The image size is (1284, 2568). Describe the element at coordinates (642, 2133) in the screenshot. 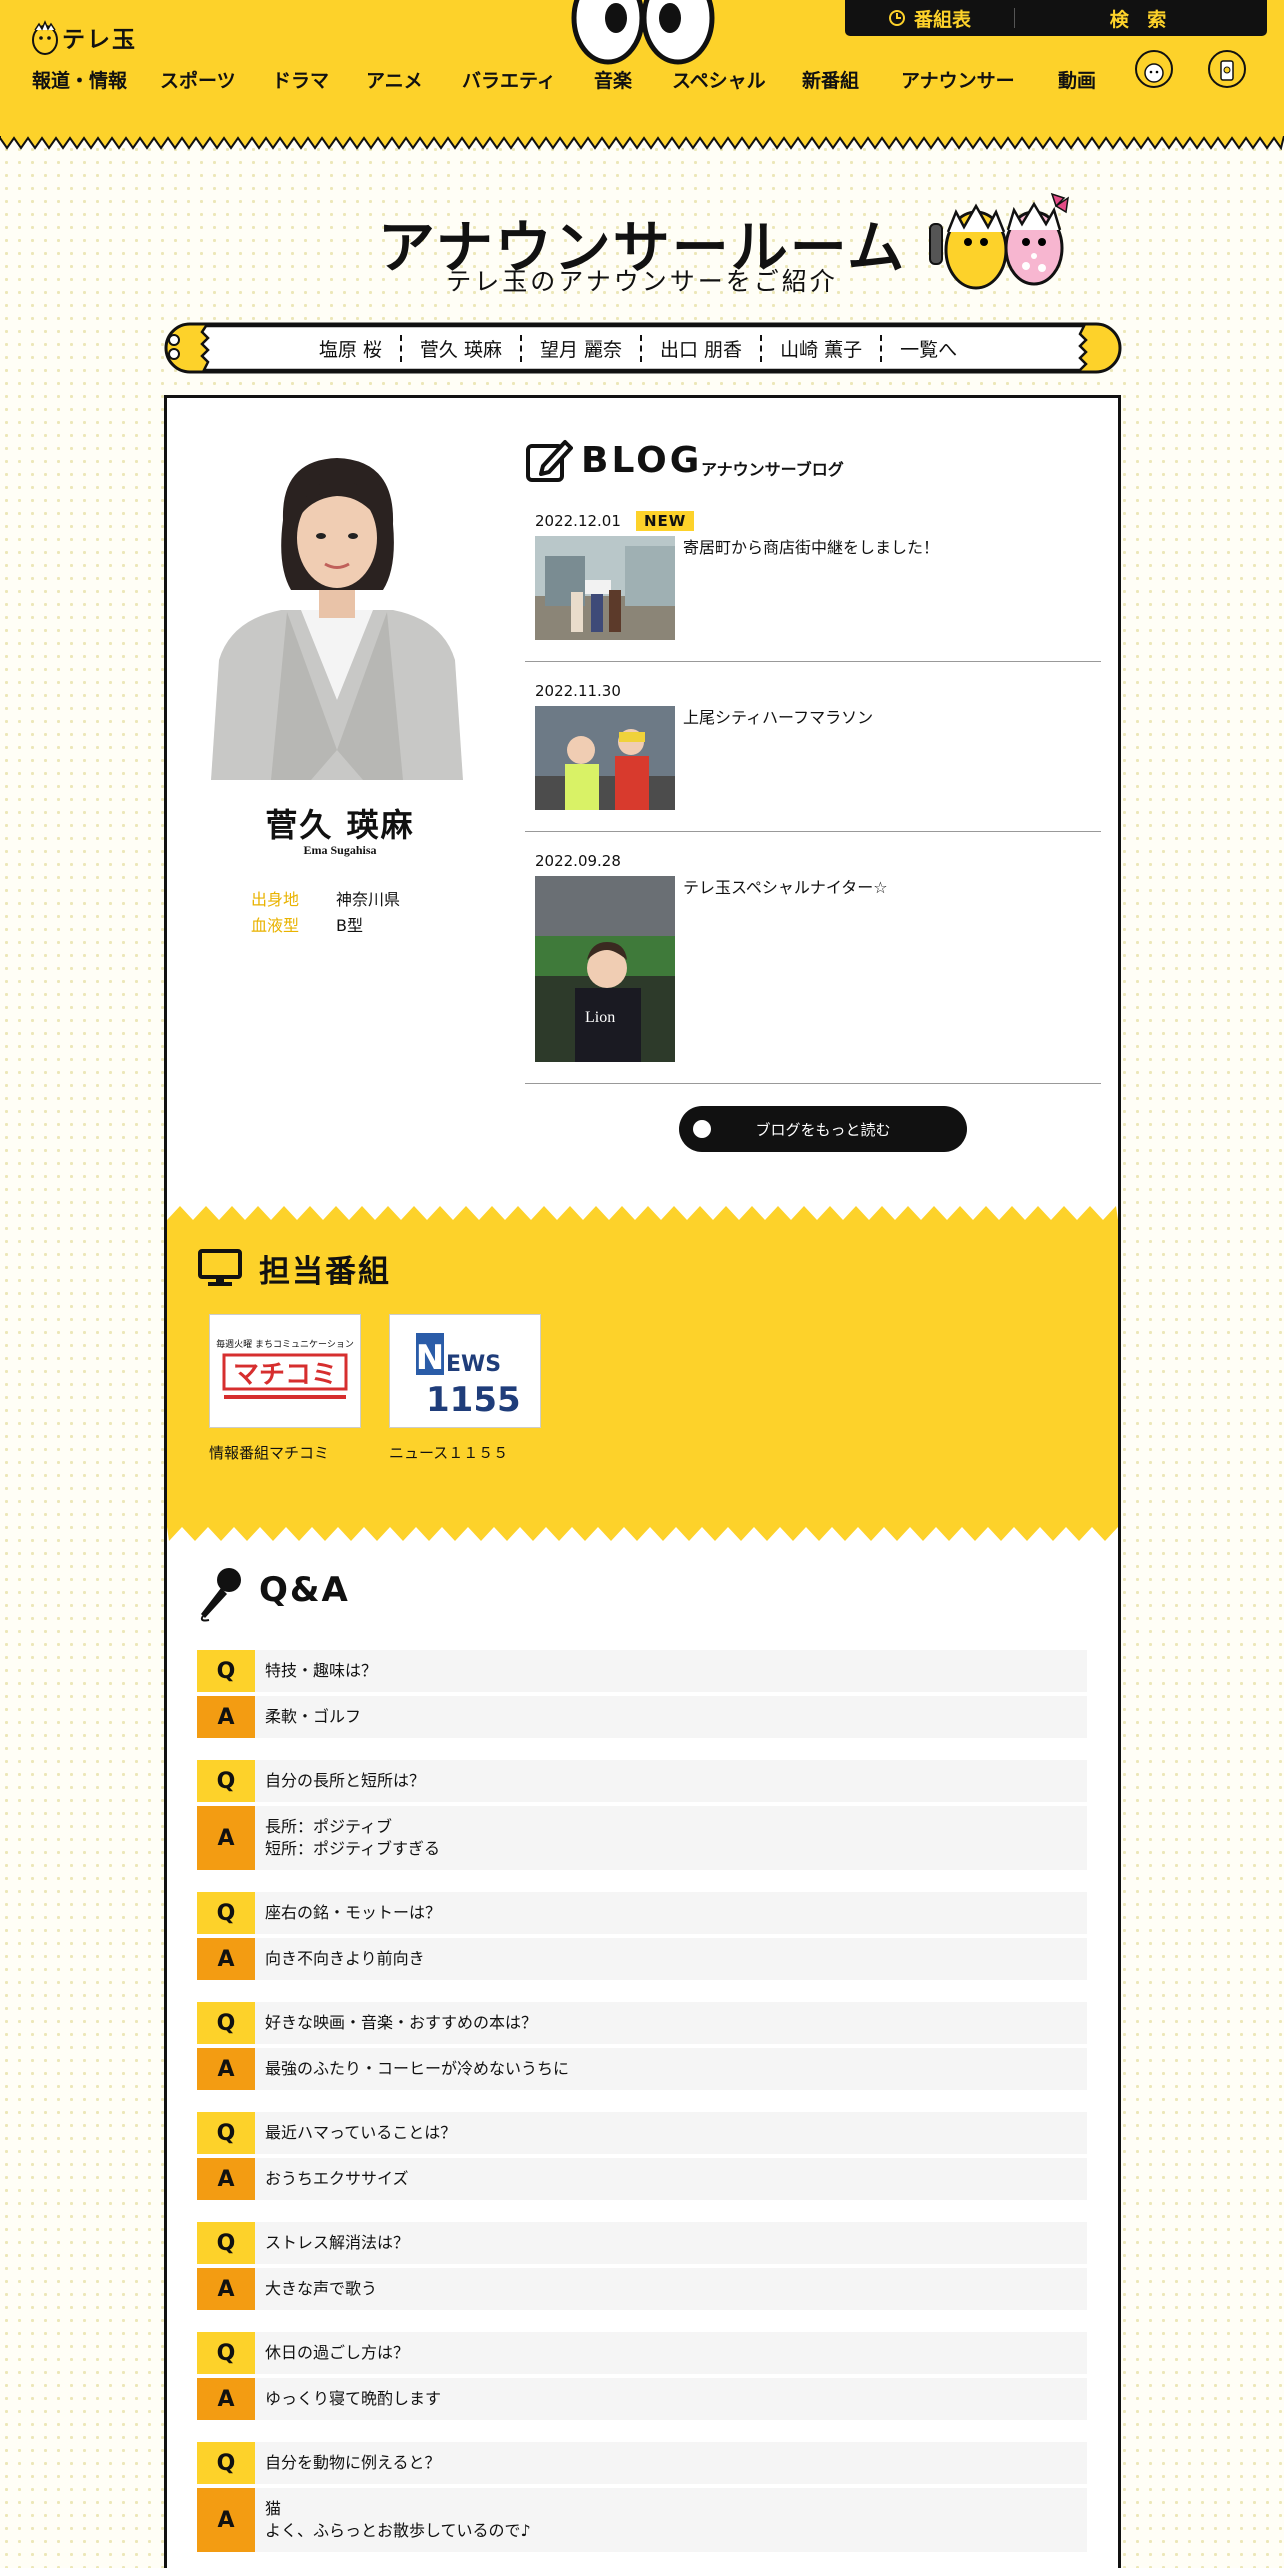

I see `question-row: Q 最近ハマっていることは？` at that location.